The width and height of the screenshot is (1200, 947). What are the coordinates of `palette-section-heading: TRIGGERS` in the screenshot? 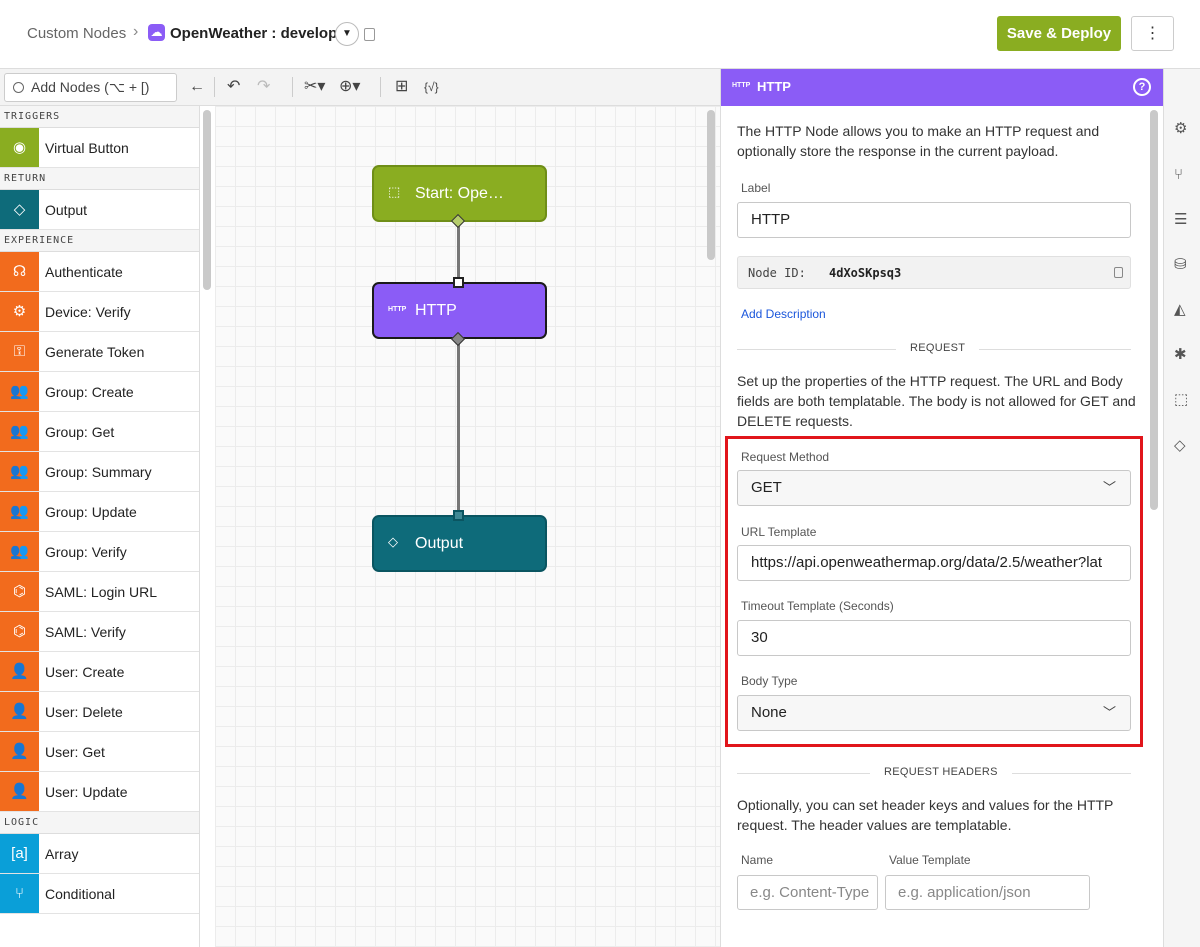 It's located at (99, 117).